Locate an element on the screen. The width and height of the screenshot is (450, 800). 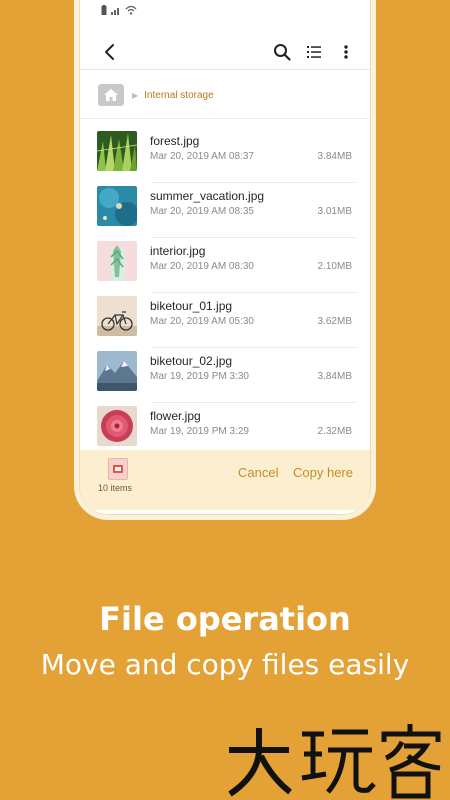
home-icon is located at coordinates (111, 95).